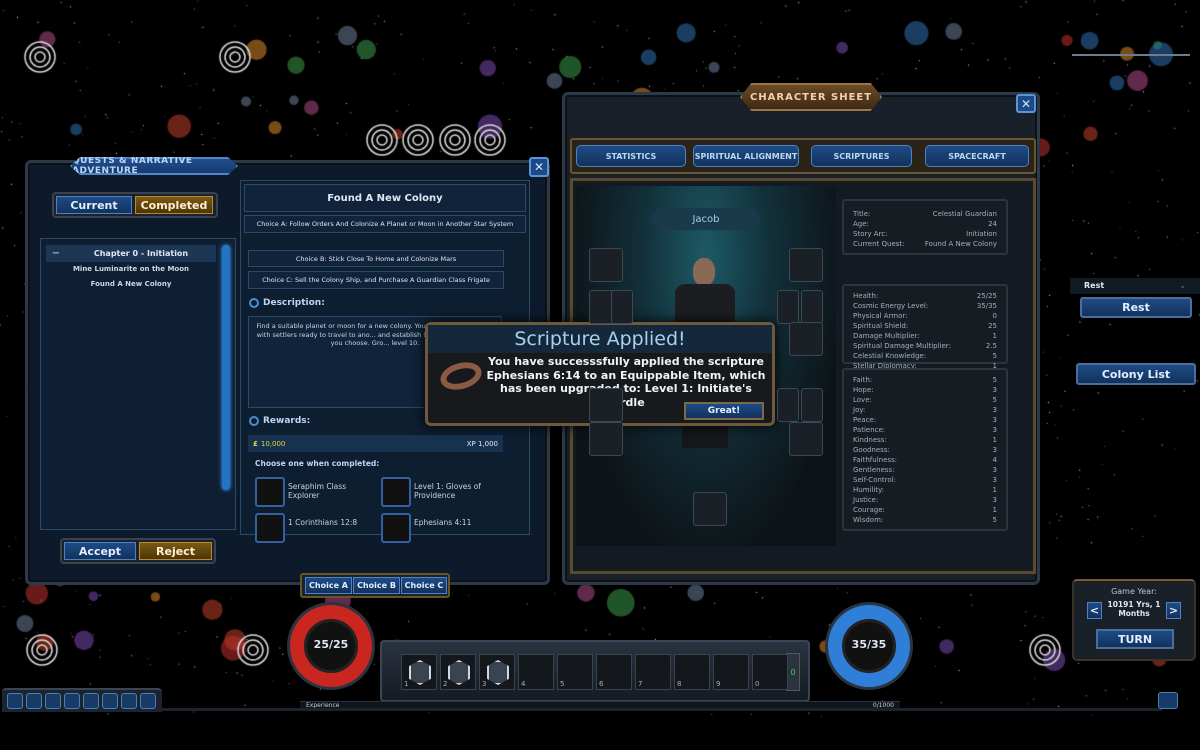 The image size is (1200, 750). I want to click on hotbar-slot: 3, so click(497, 672).